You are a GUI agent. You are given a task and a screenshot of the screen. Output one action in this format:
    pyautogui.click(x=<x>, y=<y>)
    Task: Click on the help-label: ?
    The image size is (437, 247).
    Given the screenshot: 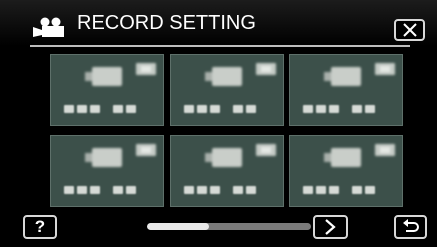 What is the action you would take?
    pyautogui.click(x=40, y=226)
    